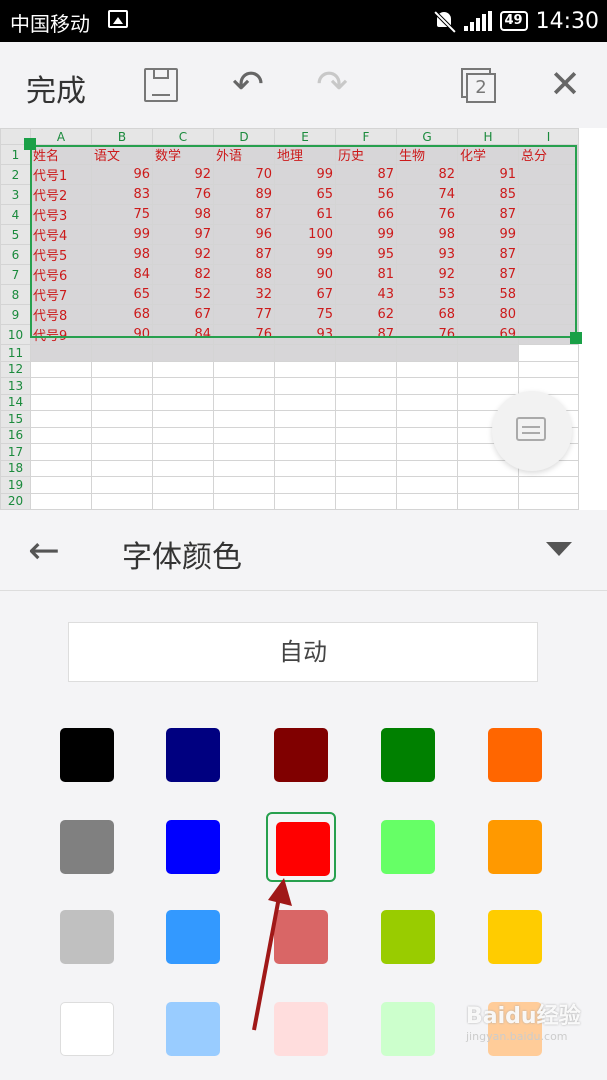 This screenshot has height=1080, width=607. I want to click on cell: 数学, so click(183, 154).